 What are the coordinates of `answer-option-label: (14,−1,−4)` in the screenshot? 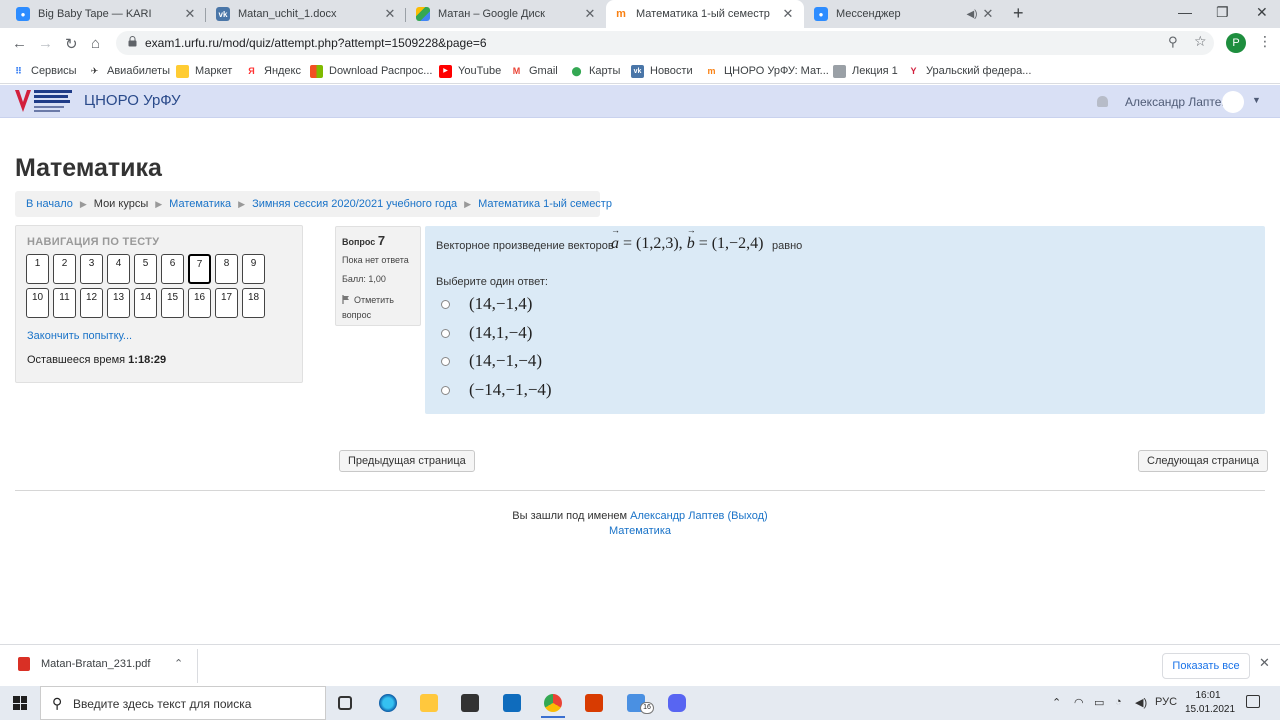 It's located at (505, 361).